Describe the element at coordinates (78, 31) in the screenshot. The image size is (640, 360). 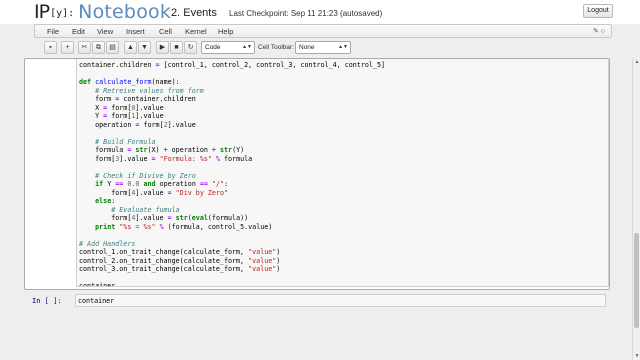
I see `menu-edit: Edit` at that location.